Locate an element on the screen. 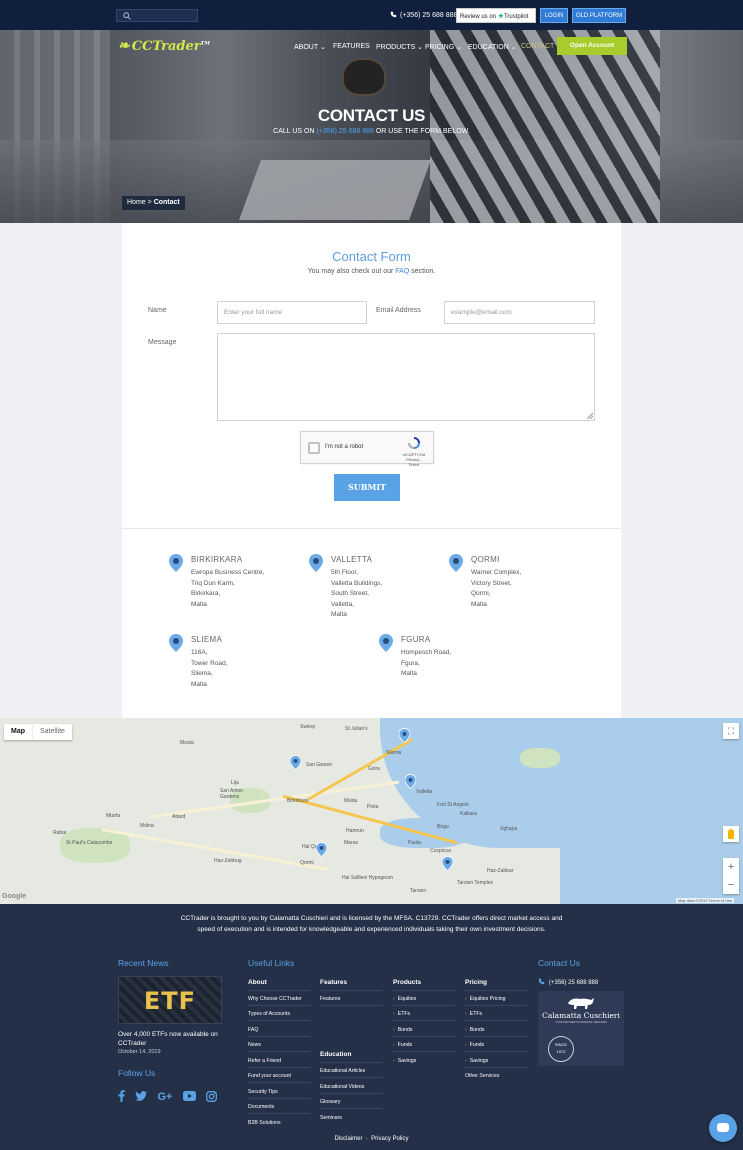 The height and width of the screenshot is (1150, 743). map-label: Rabat is located at coordinates (60, 833).